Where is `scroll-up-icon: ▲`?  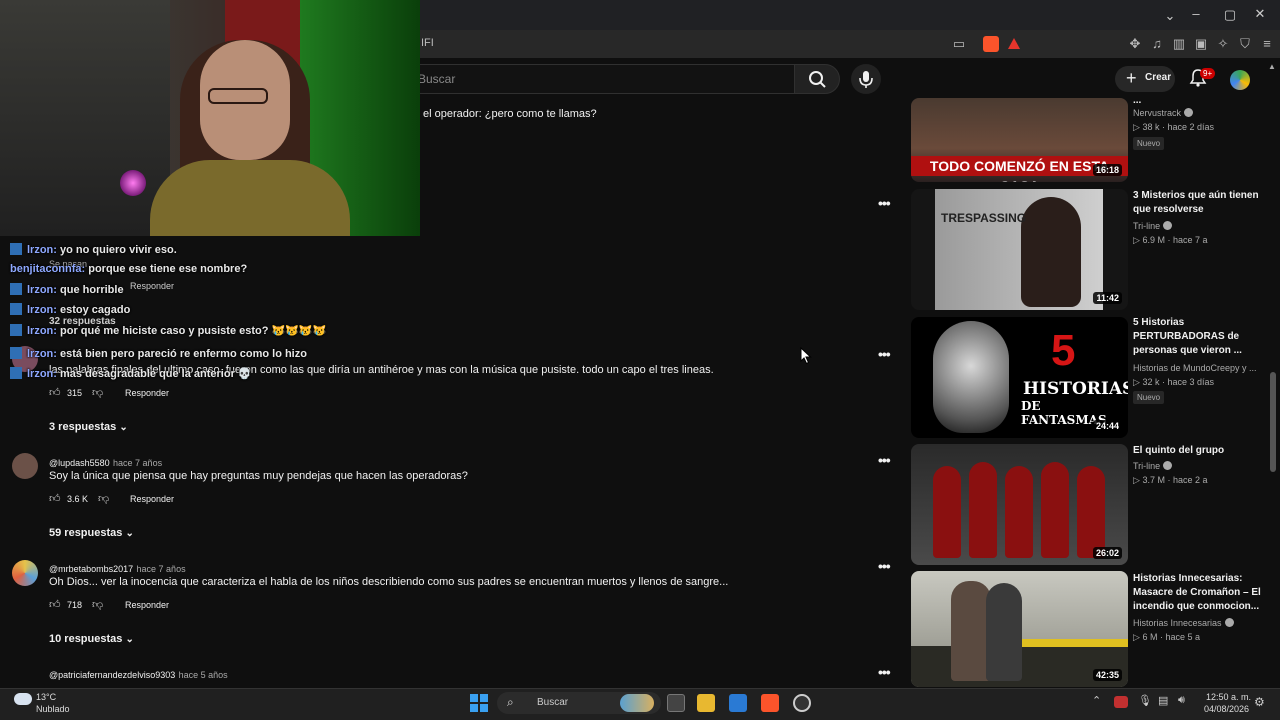
scroll-up-icon: ▲ is located at coordinates (1272, 66).